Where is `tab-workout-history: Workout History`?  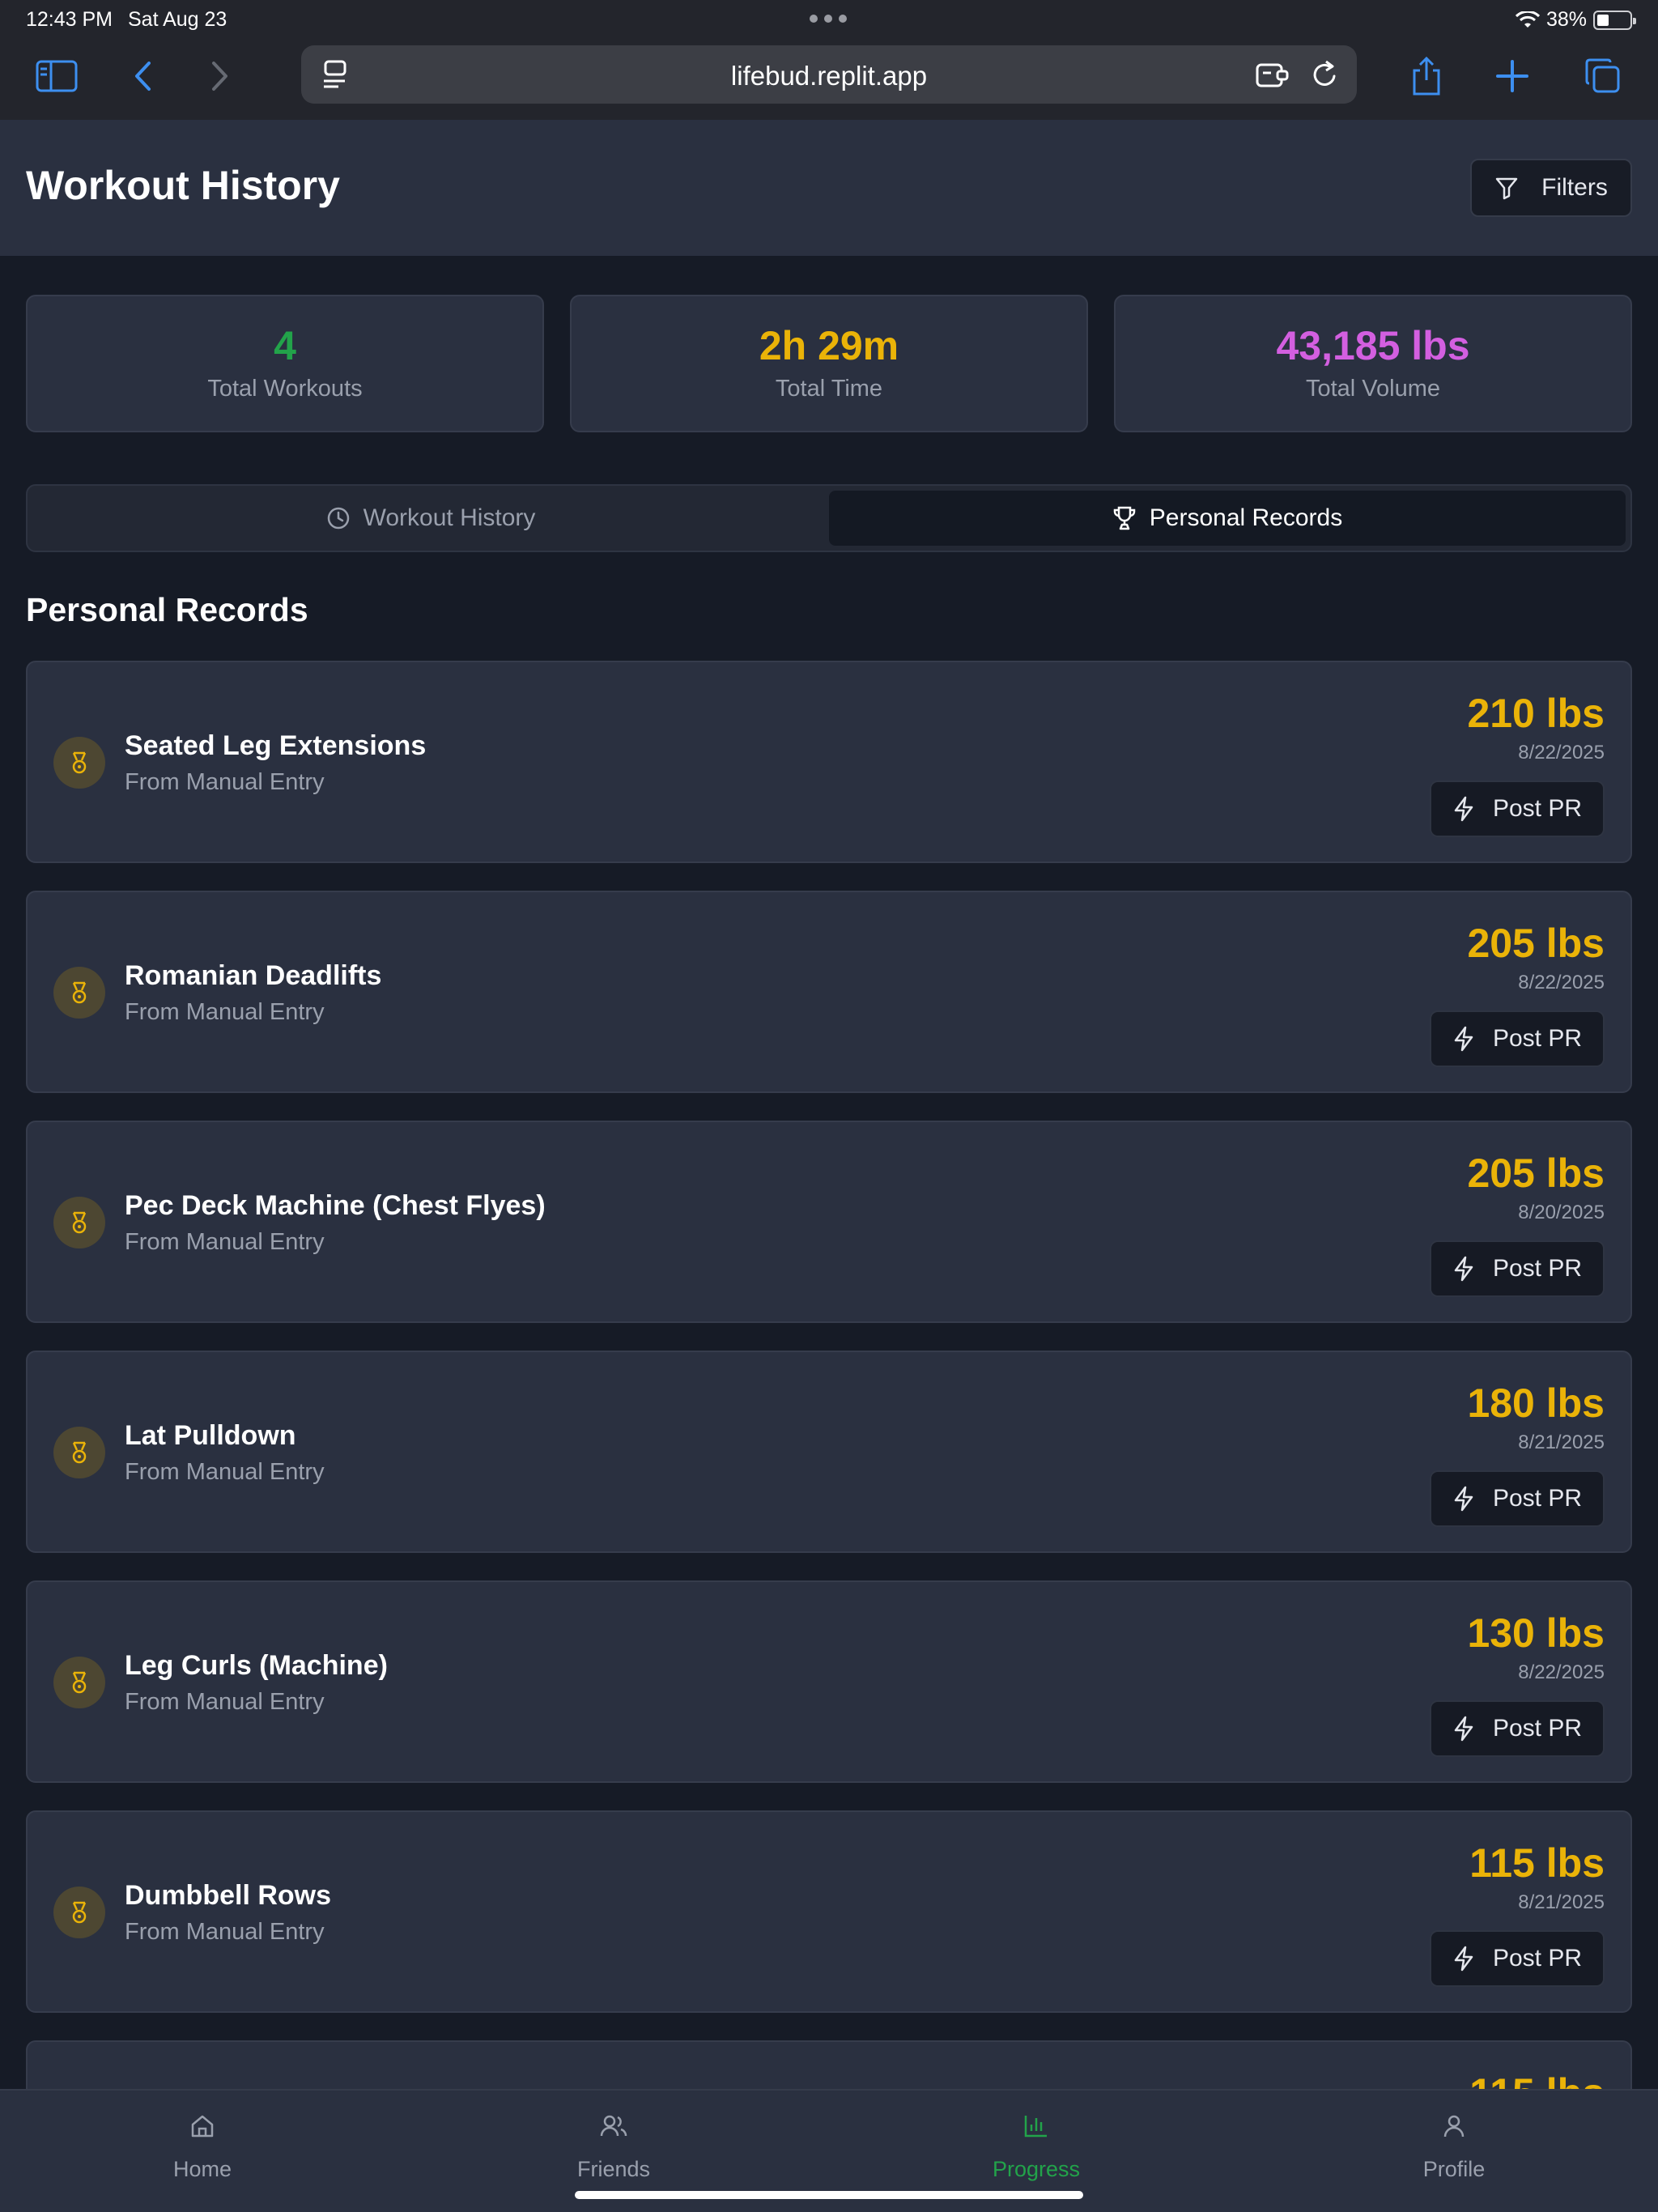
tab-workout-history: Workout History is located at coordinates (430, 518).